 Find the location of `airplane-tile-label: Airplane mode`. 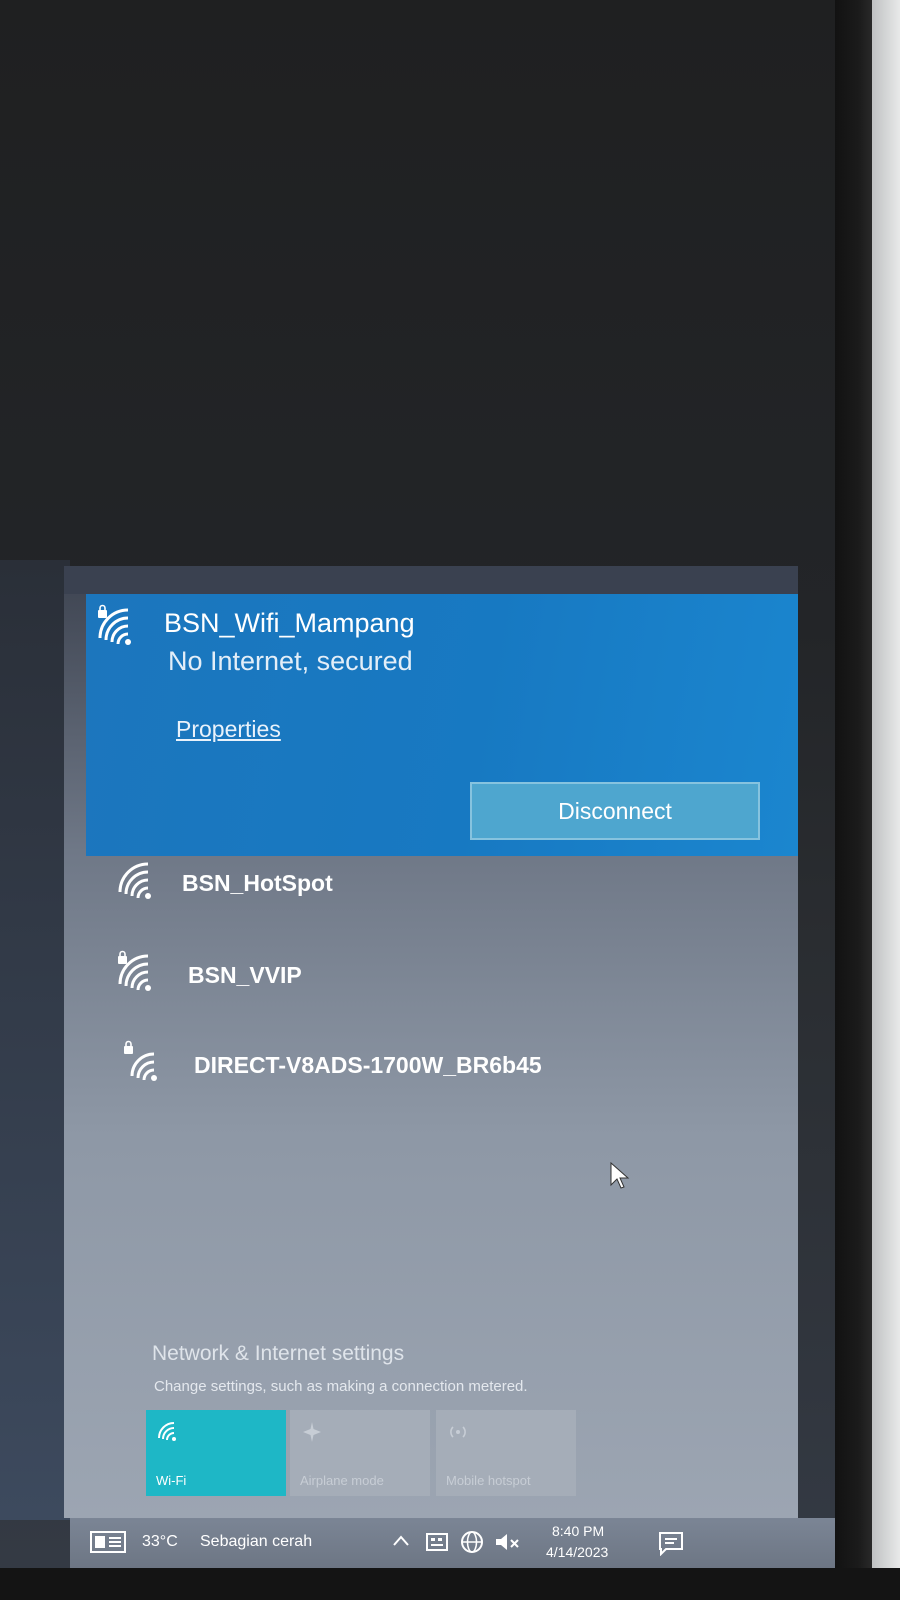

airplane-tile-label: Airplane mode is located at coordinates (342, 1480).